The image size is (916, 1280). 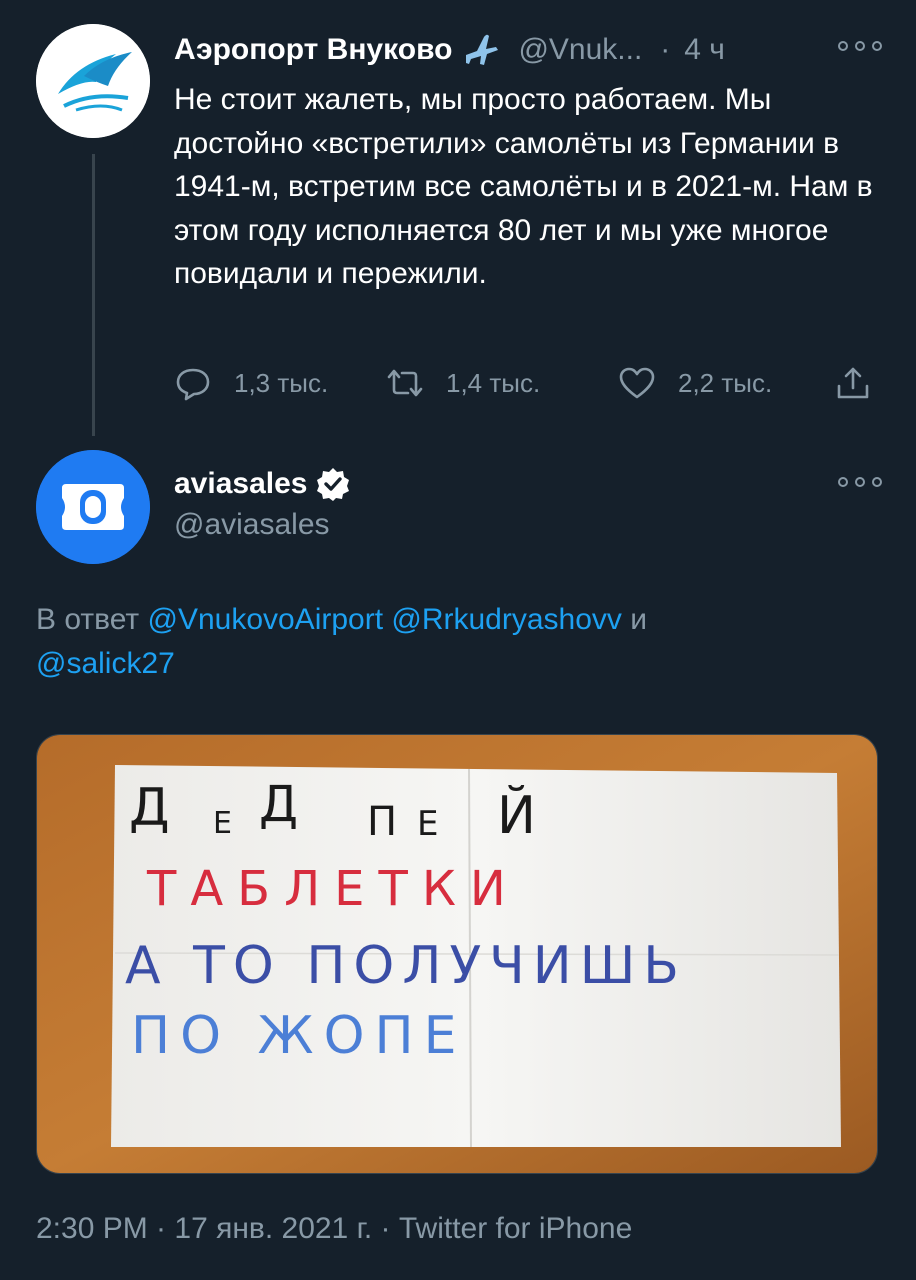 What do you see at coordinates (493, 382) in the screenshot?
I see `retweet-count: 1,4 тыс.` at bounding box center [493, 382].